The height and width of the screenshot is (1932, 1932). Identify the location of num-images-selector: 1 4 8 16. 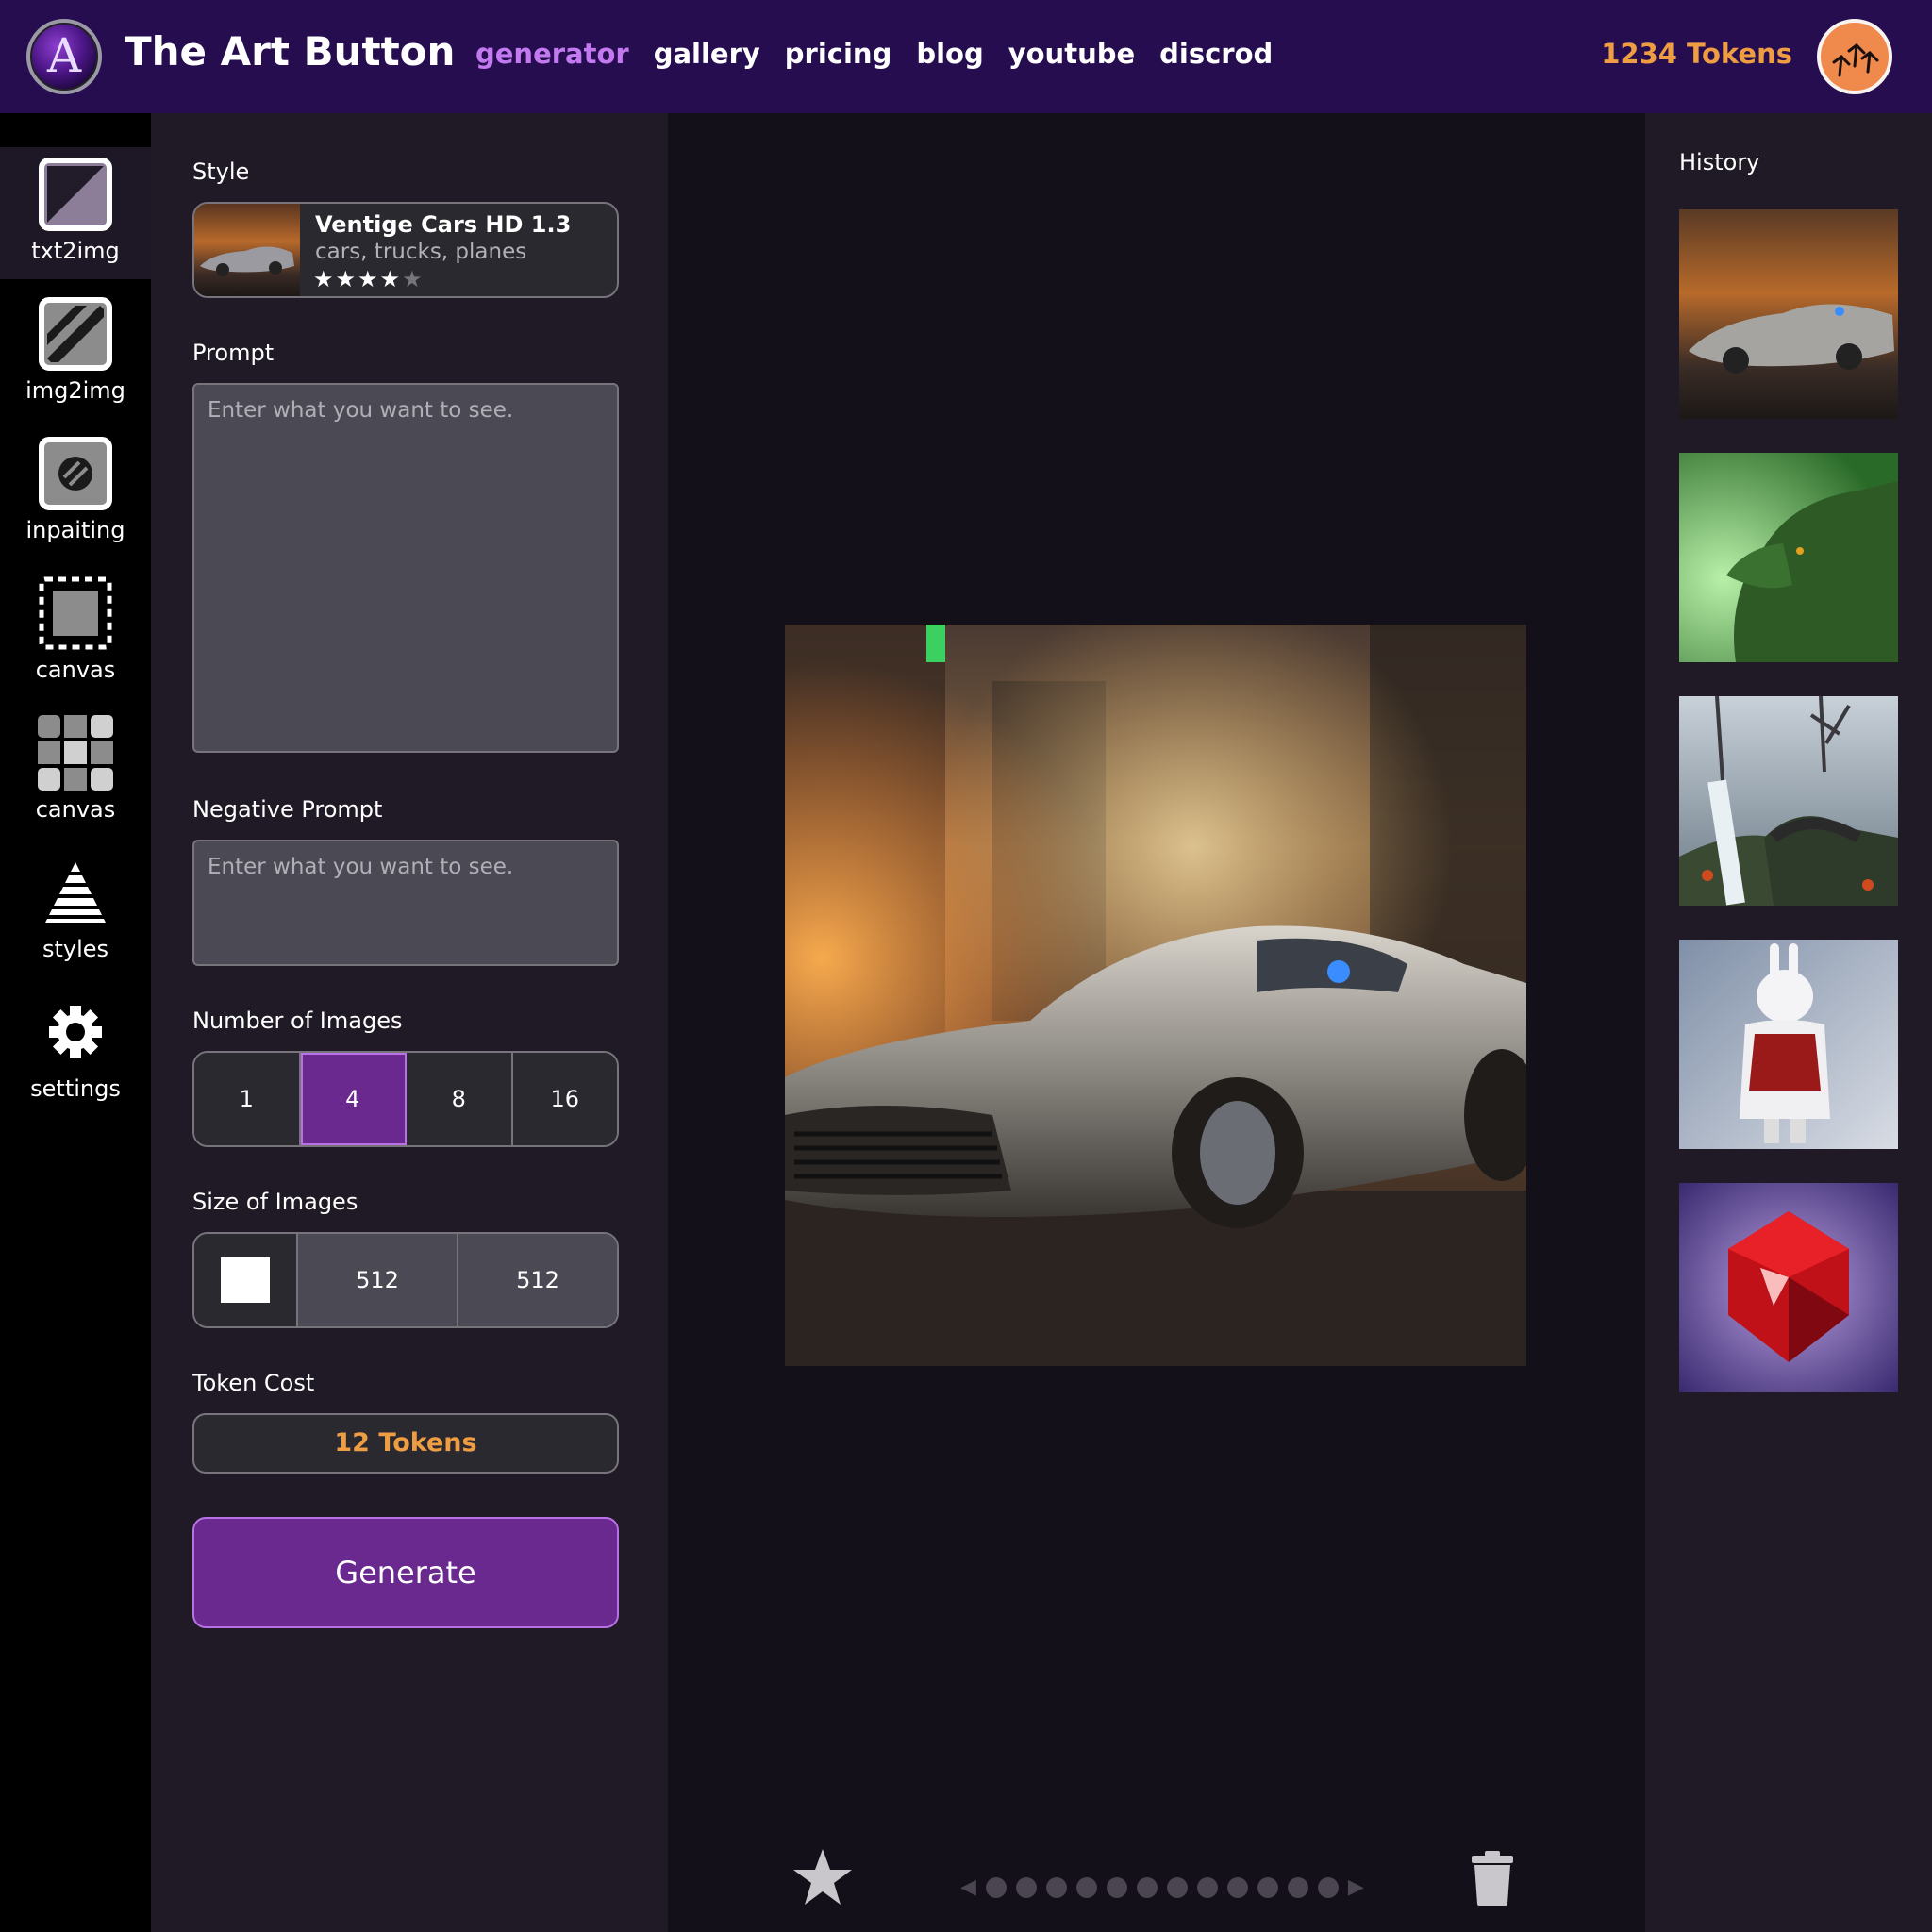
(405, 1099).